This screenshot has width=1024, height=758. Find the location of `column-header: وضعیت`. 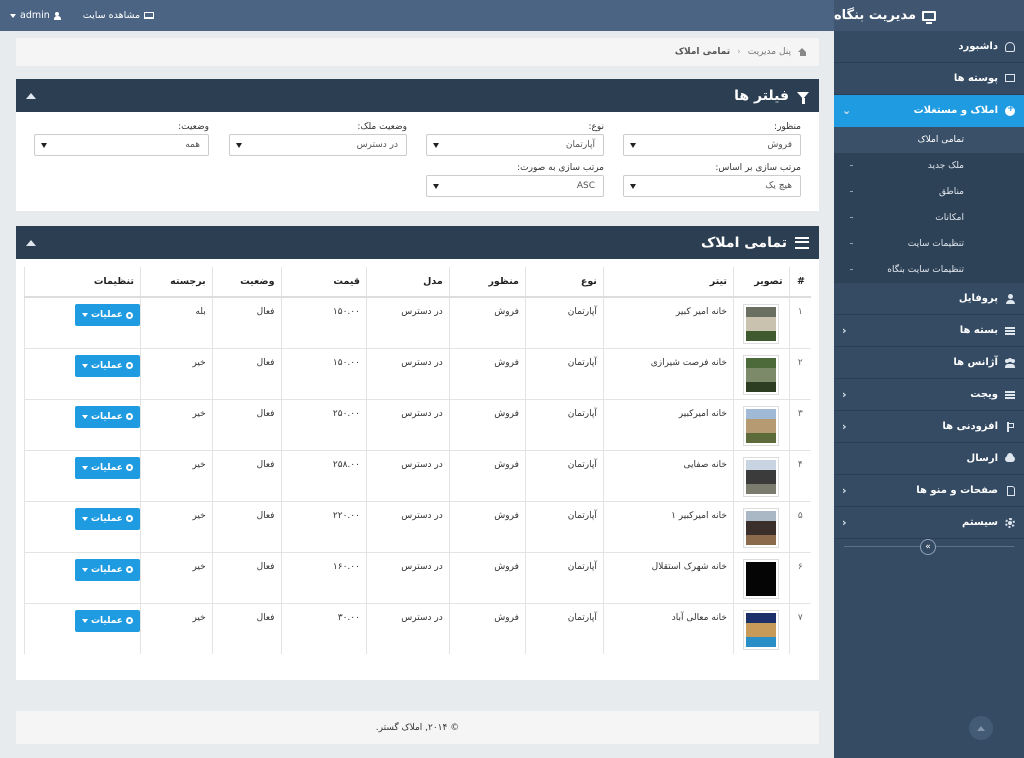

column-header: وضعیت is located at coordinates (246, 282).